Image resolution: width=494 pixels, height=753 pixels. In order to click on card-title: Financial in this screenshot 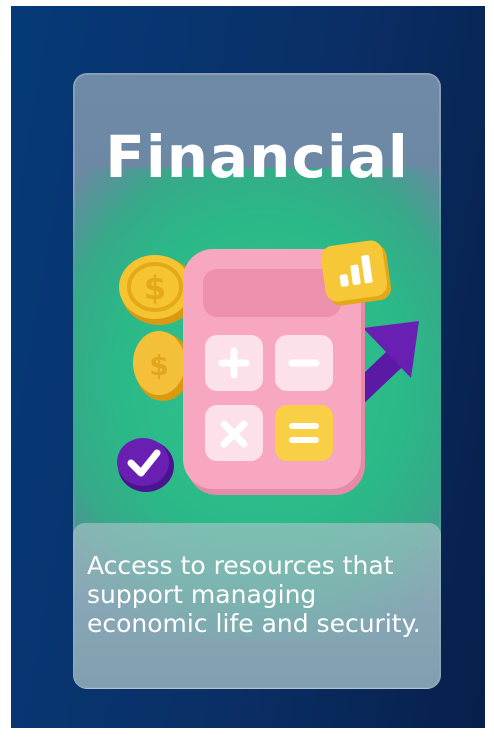, I will do `click(257, 157)`.